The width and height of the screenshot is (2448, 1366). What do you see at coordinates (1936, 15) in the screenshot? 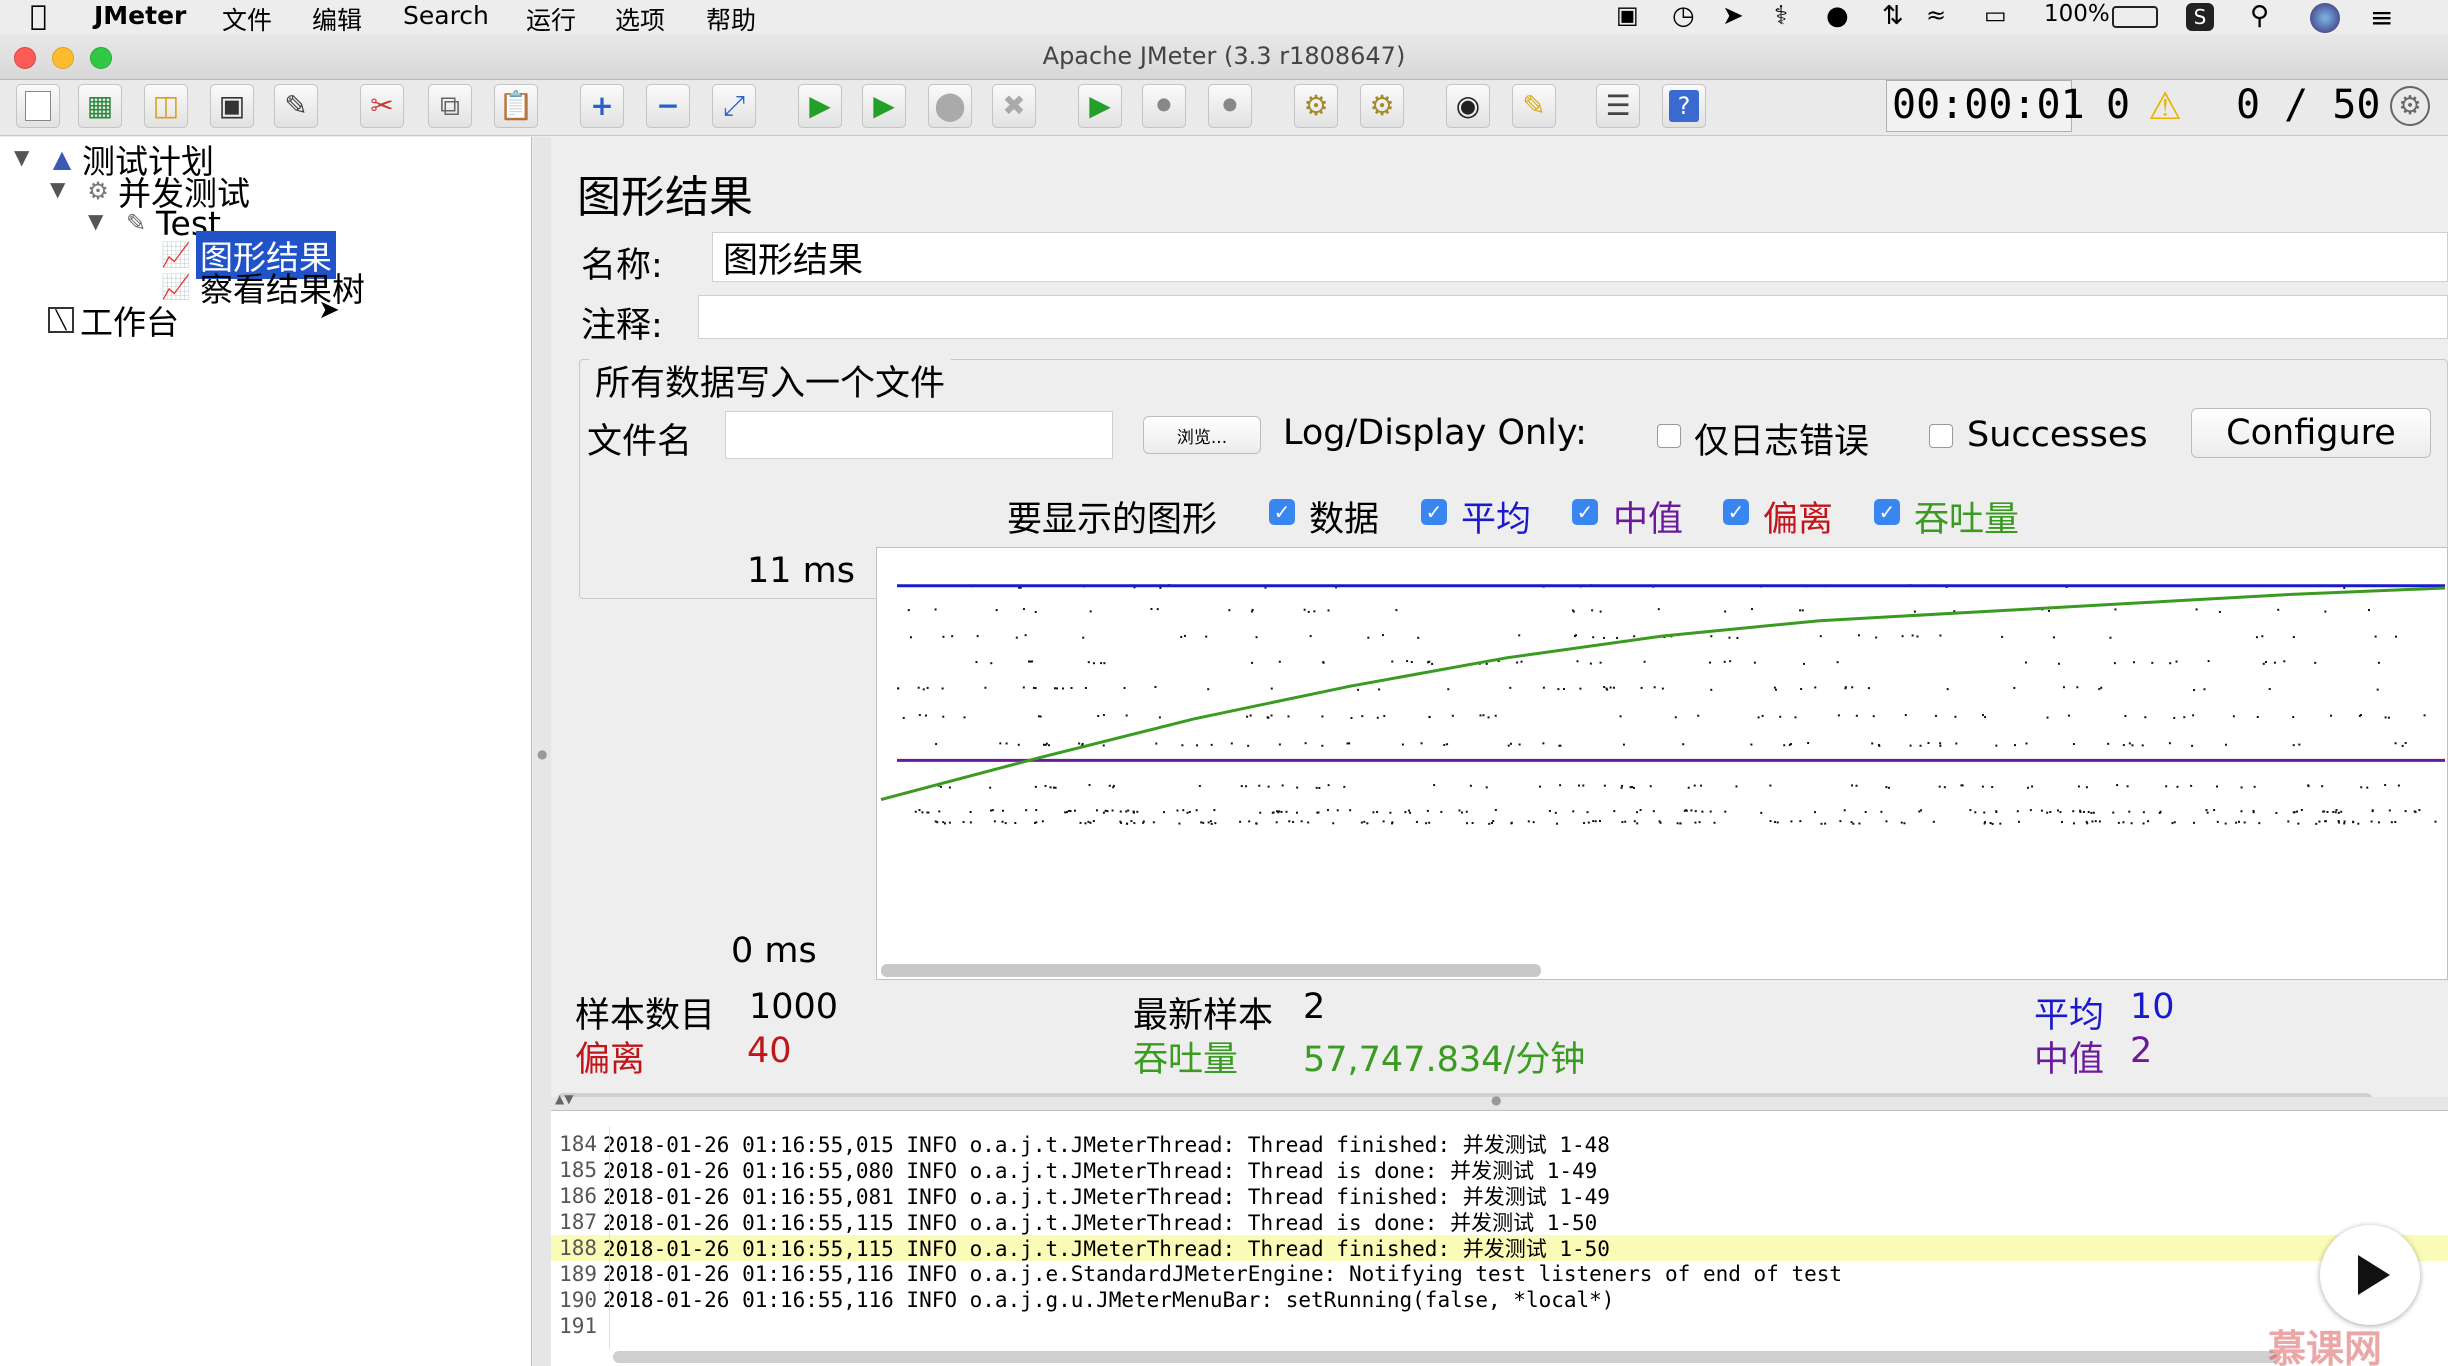
I see `wifi-icon: ≈` at bounding box center [1936, 15].